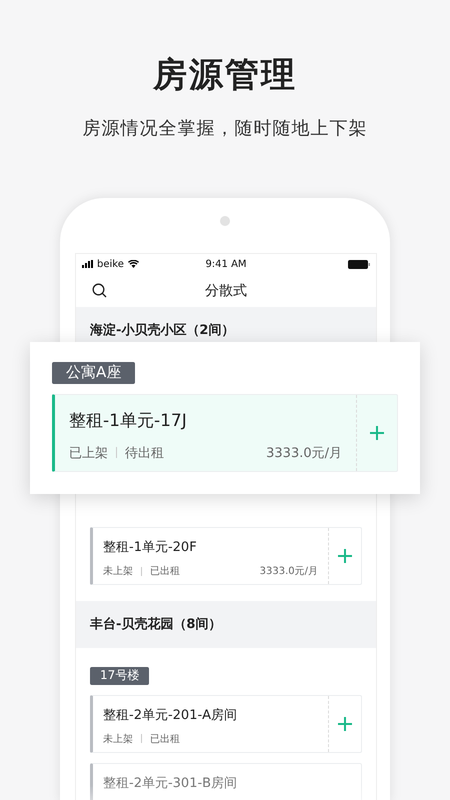 This screenshot has width=450, height=800. I want to click on battery-icon, so click(359, 264).